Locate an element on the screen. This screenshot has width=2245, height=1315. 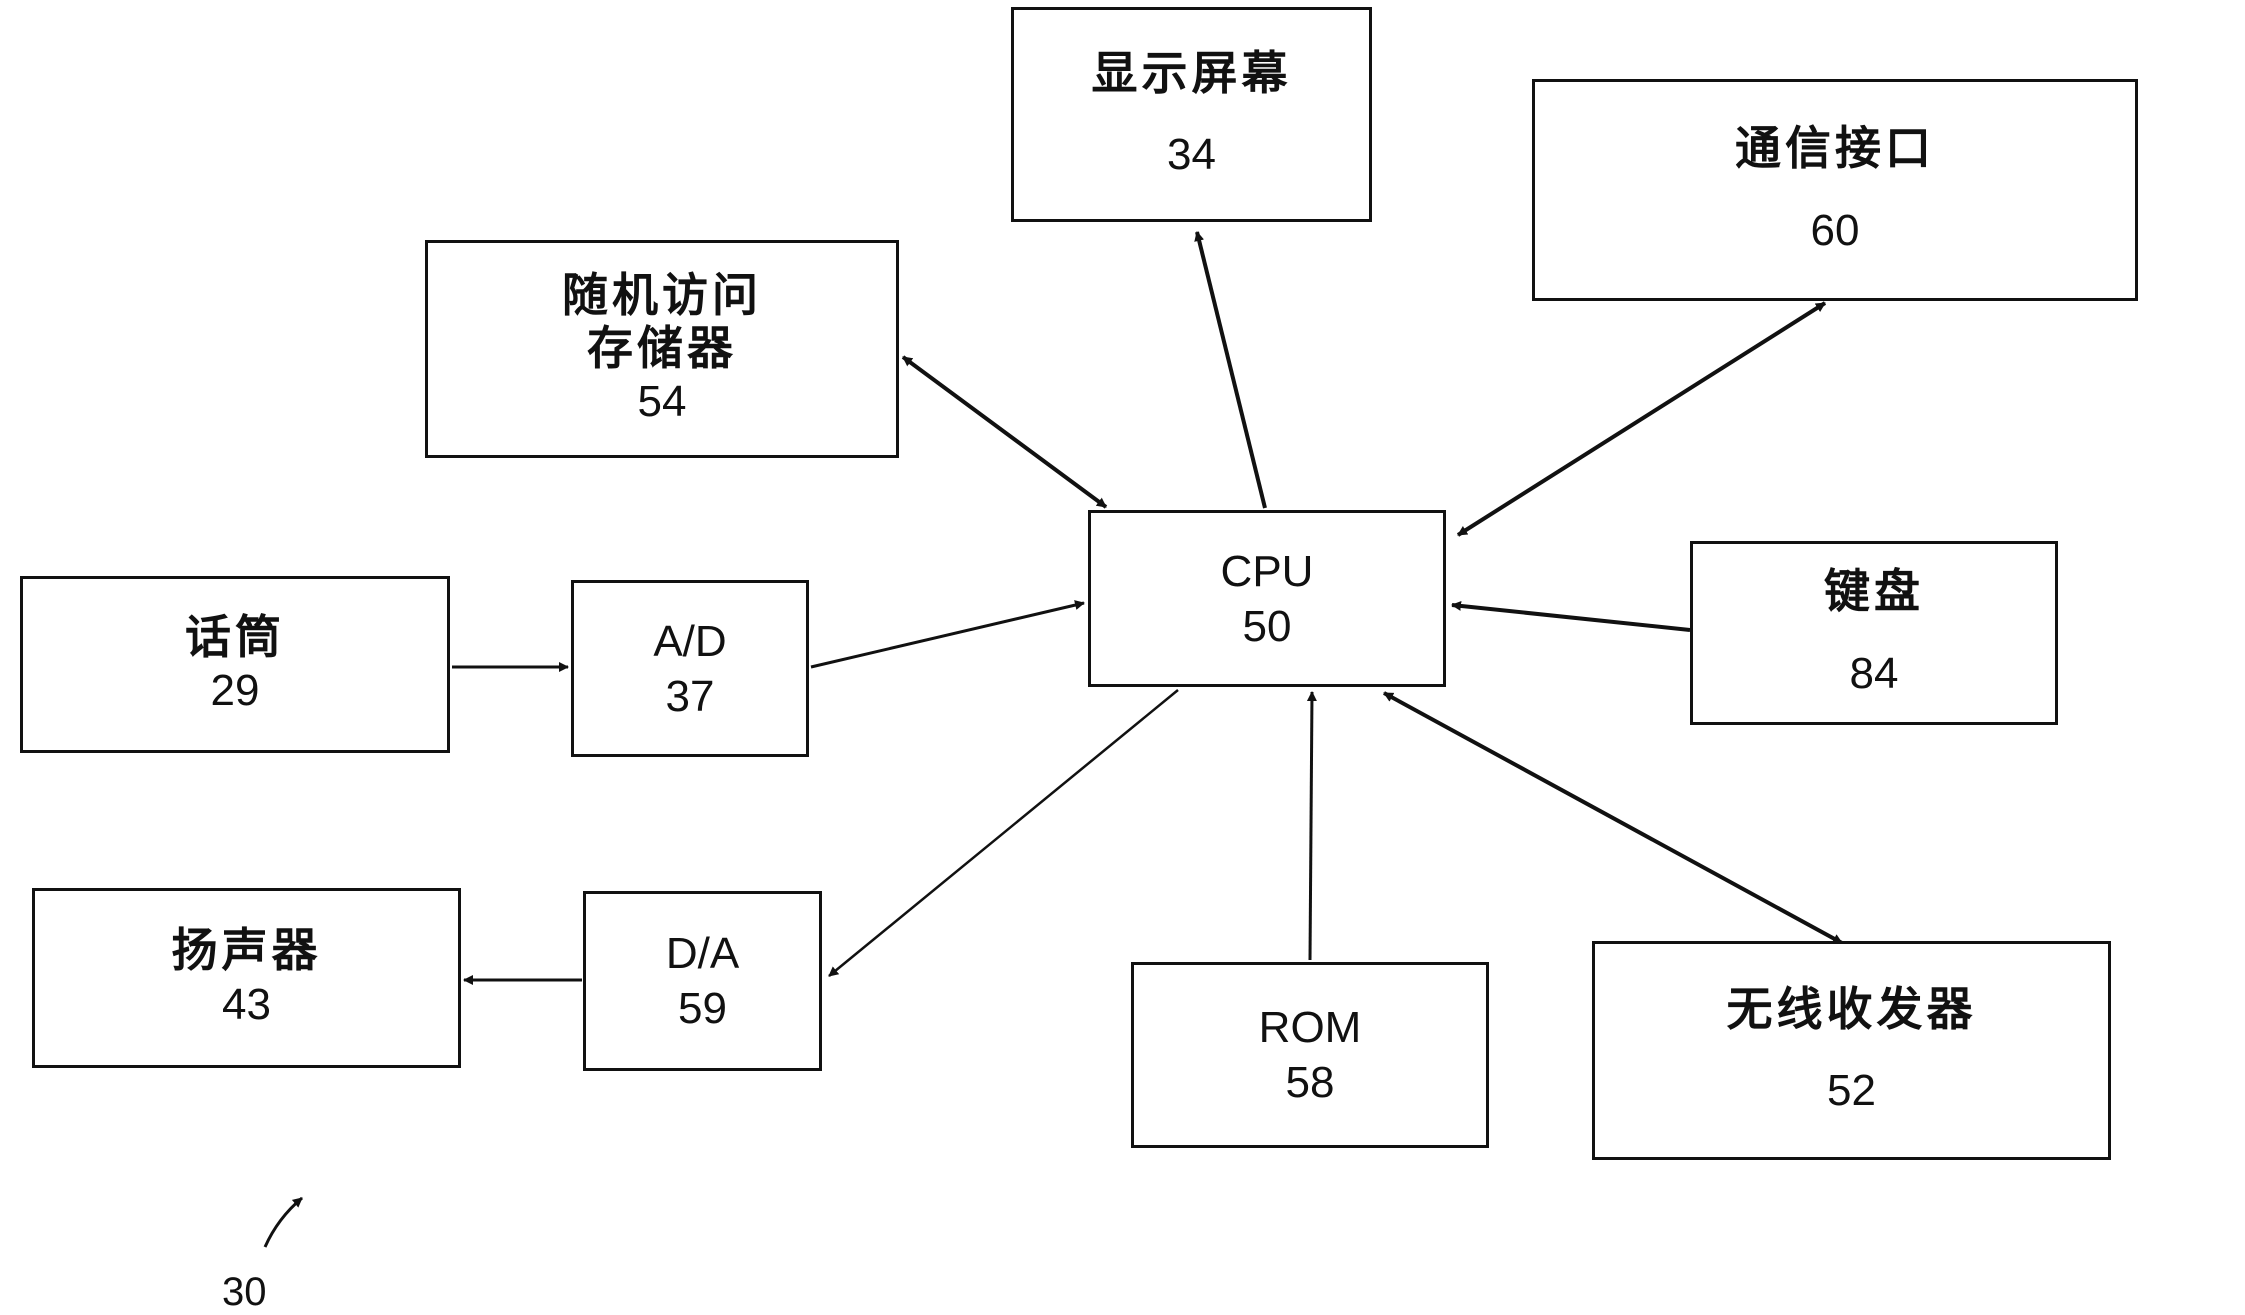
wireless-transceiver-number: 52 is located at coordinates (1851, 1091).